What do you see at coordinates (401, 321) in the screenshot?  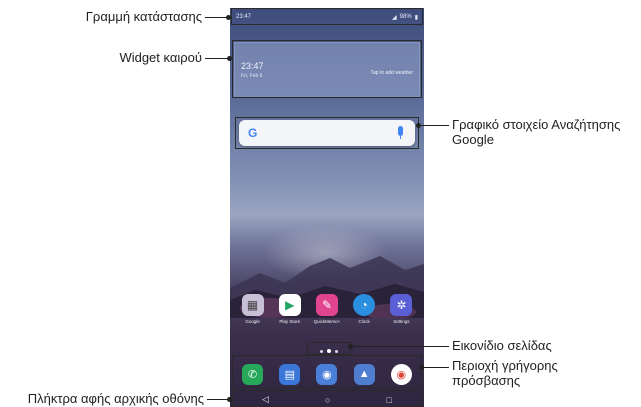 I see `app-label: Settings` at bounding box center [401, 321].